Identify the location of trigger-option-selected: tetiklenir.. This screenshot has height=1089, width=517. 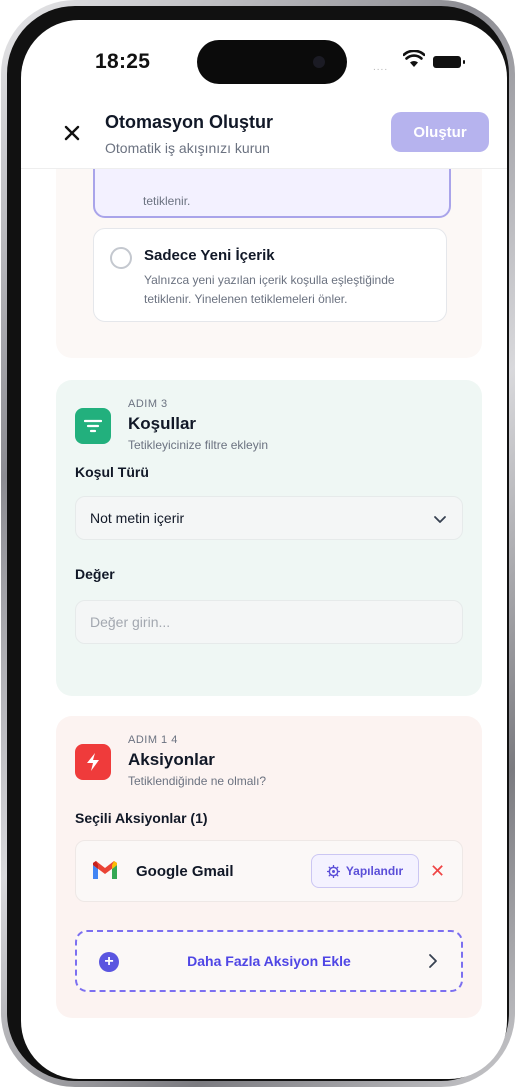
(272, 193).